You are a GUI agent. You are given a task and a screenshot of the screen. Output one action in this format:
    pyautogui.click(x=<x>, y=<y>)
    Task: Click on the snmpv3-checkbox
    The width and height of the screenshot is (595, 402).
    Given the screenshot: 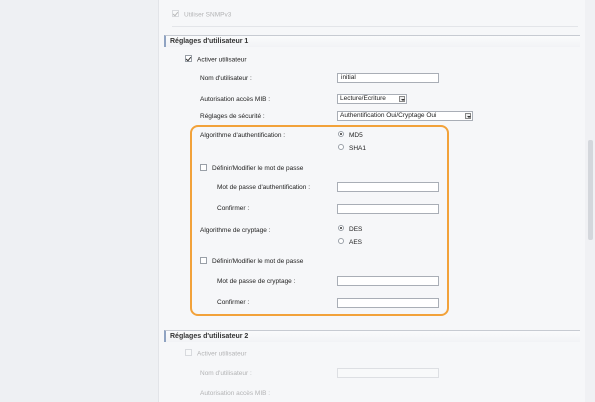 What is the action you would take?
    pyautogui.click(x=175, y=13)
    